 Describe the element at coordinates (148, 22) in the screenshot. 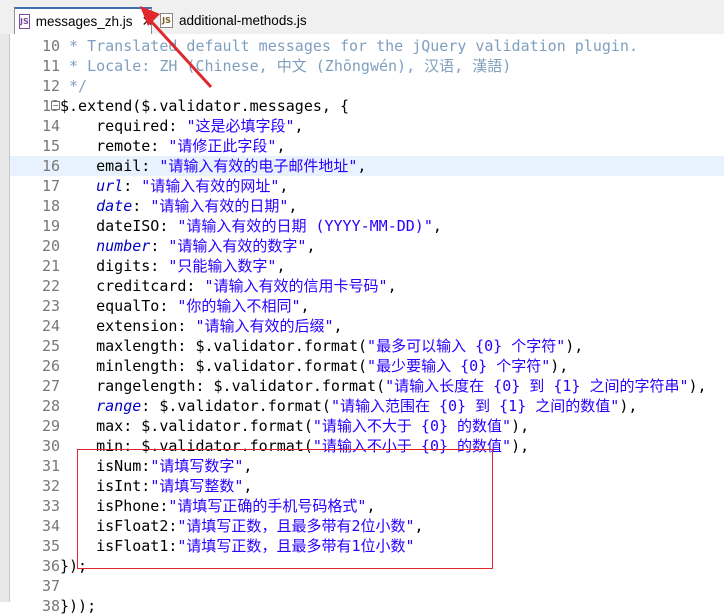

I see `close-icon: ✕` at that location.